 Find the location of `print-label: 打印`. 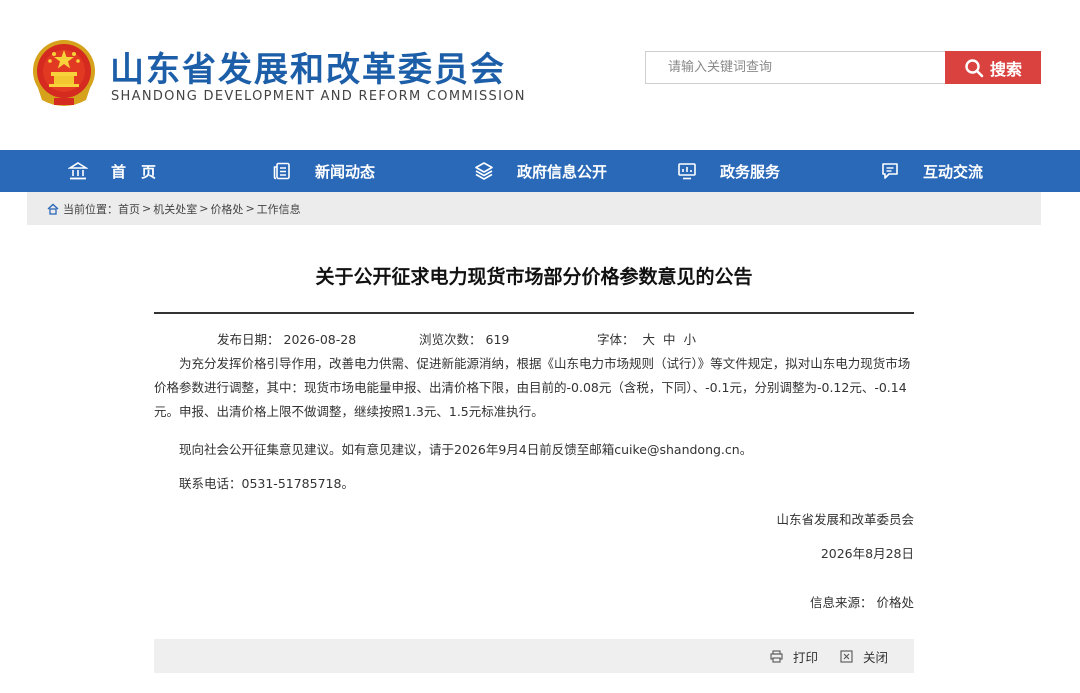

print-label: 打印 is located at coordinates (806, 657).